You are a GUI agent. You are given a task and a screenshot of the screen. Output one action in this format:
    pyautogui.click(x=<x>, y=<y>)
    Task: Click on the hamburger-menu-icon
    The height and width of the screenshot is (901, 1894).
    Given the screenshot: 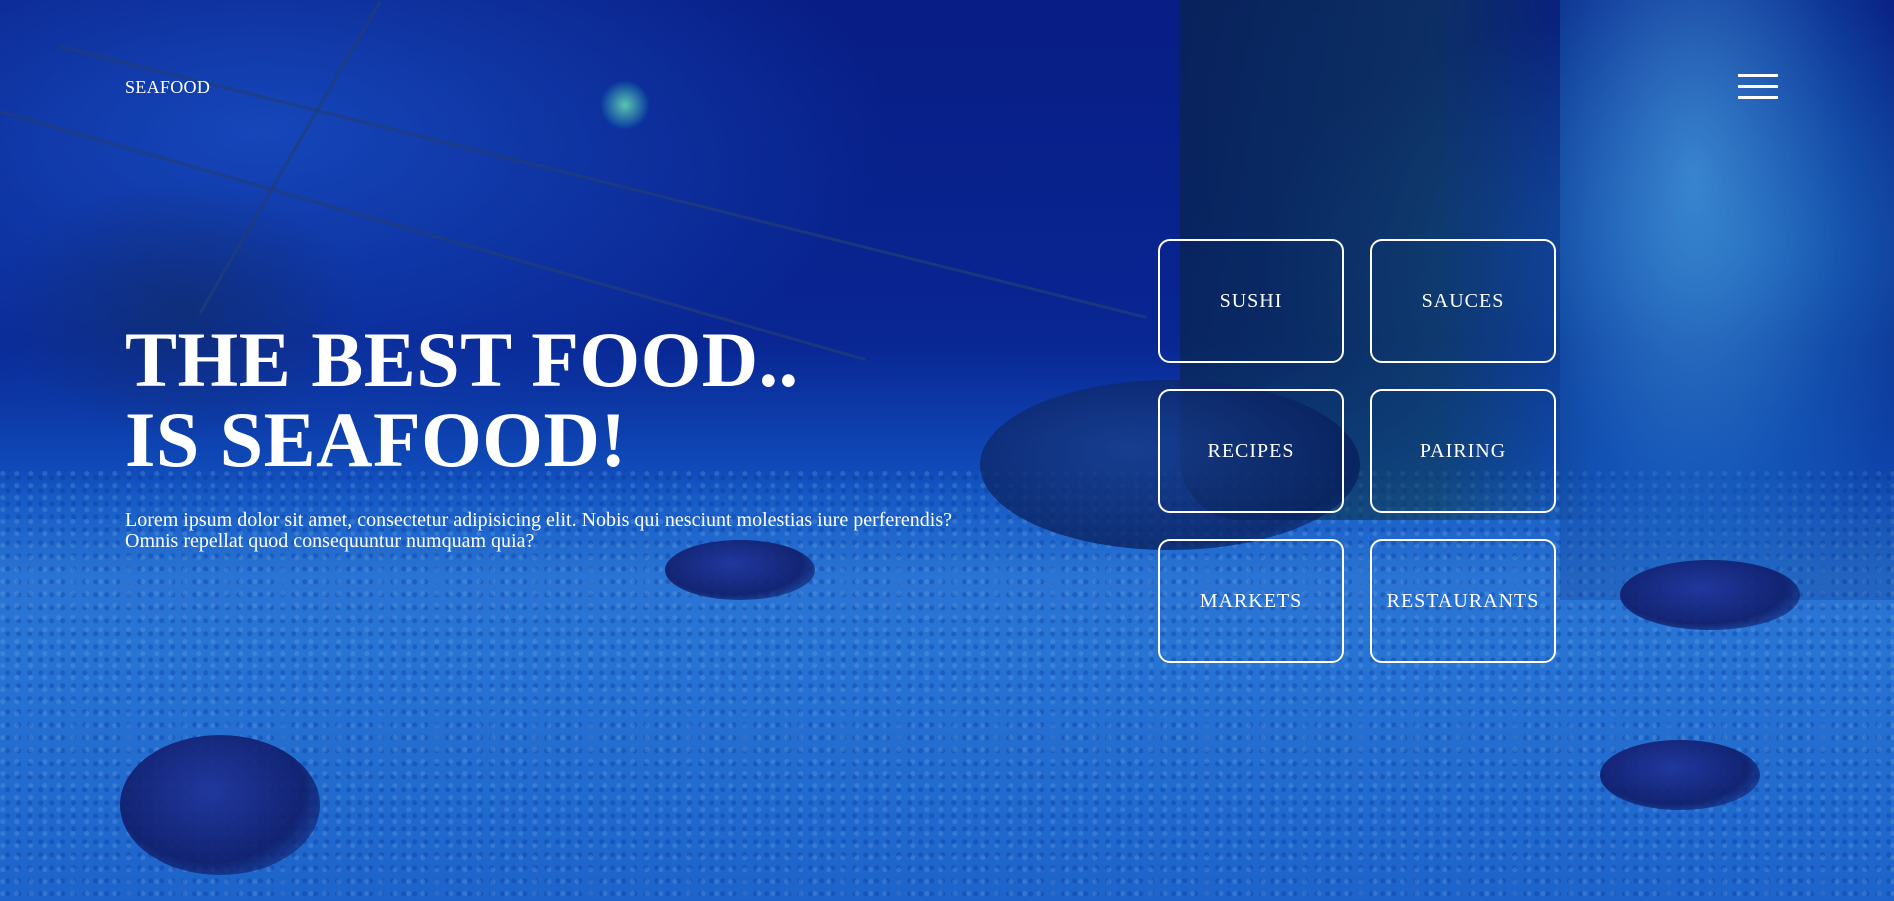 What is the action you would take?
    pyautogui.click(x=1758, y=88)
    